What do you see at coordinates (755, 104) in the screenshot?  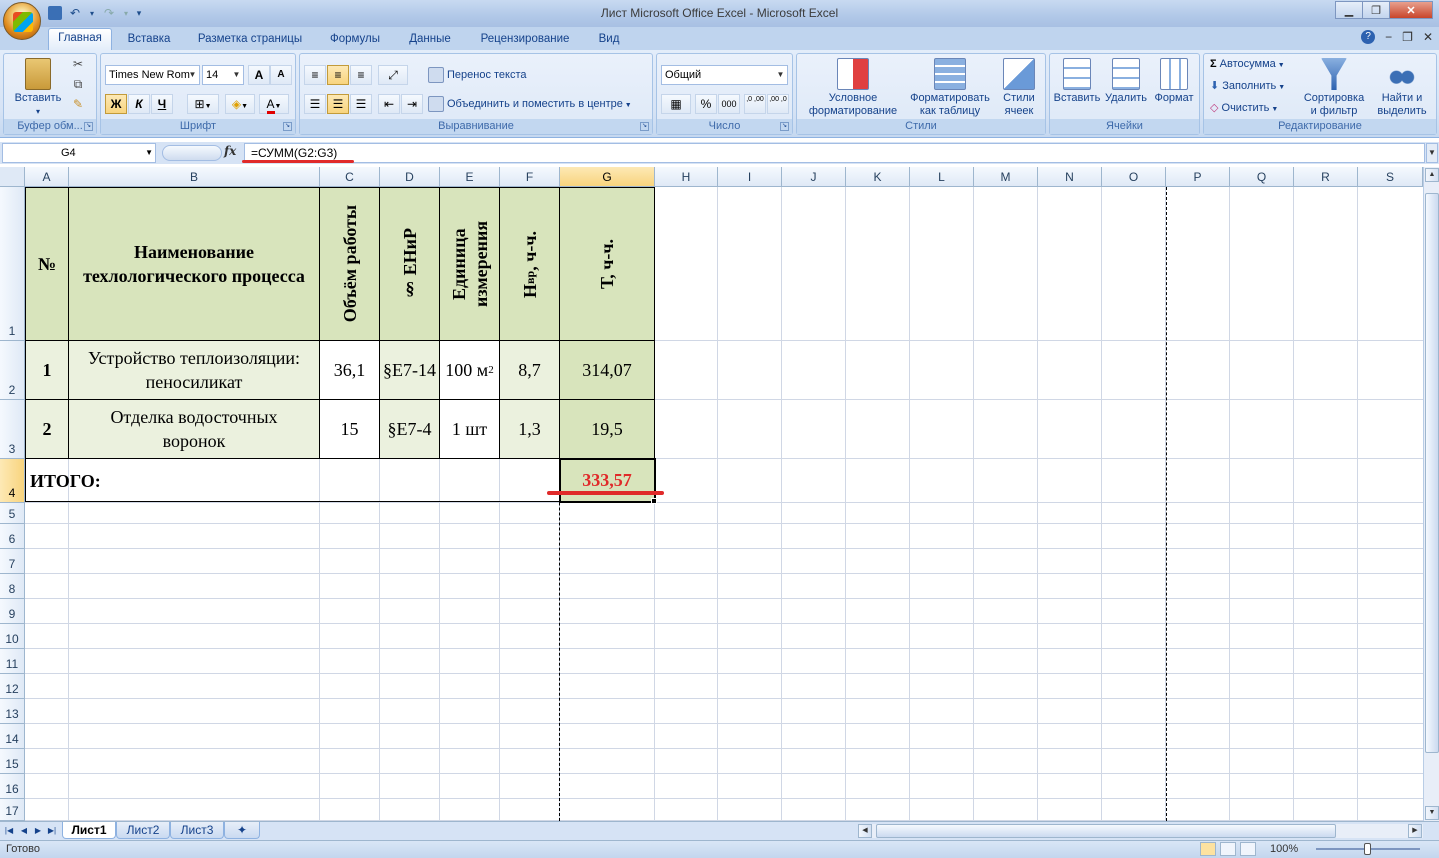 I see `increase-decimal-button: ,0 ,00` at bounding box center [755, 104].